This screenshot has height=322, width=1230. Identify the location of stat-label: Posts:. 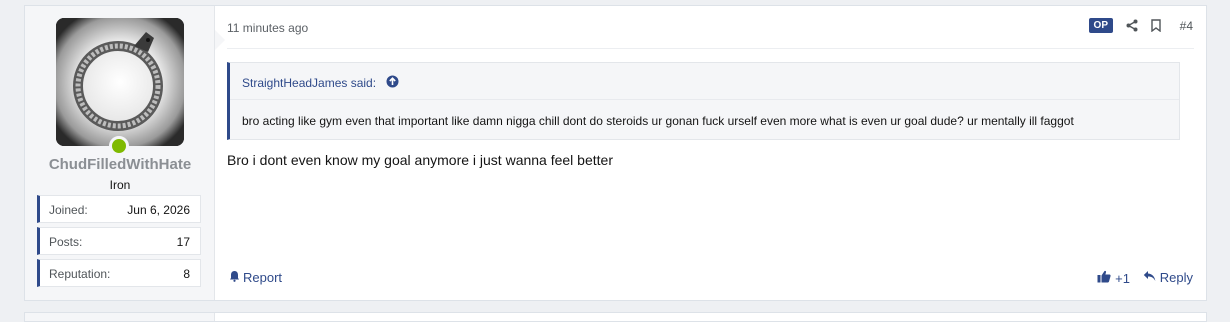
(66, 242).